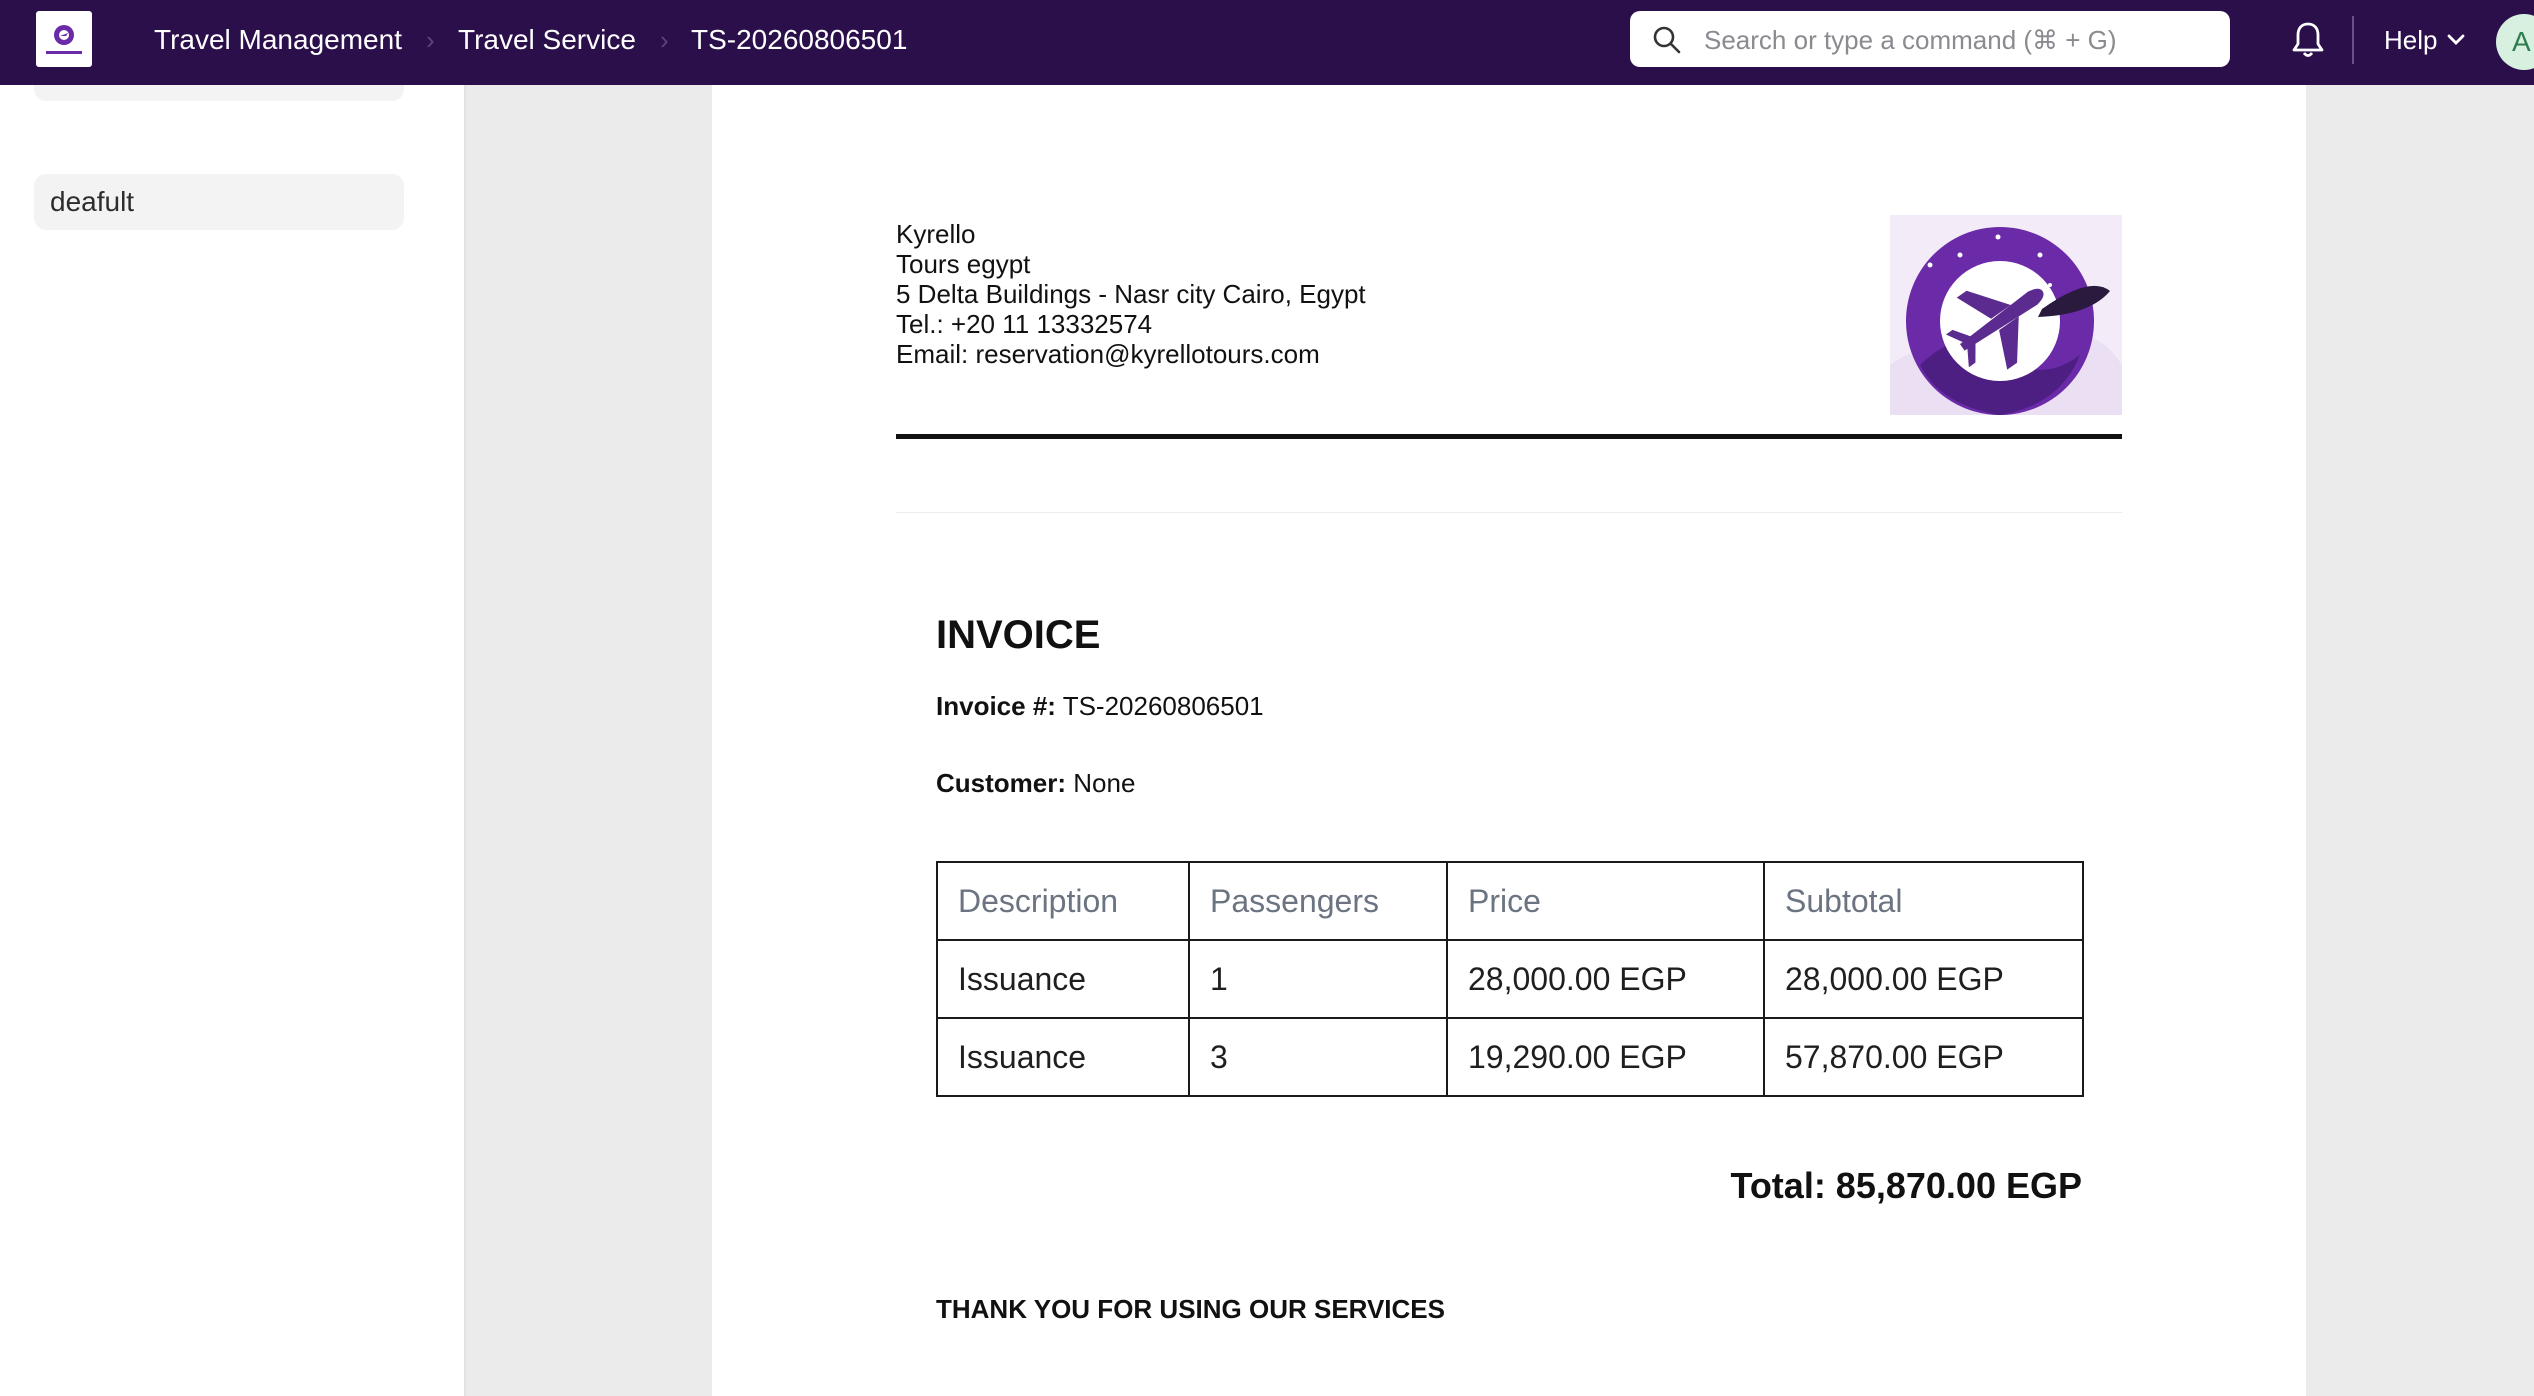  I want to click on app-logo, so click(64, 39).